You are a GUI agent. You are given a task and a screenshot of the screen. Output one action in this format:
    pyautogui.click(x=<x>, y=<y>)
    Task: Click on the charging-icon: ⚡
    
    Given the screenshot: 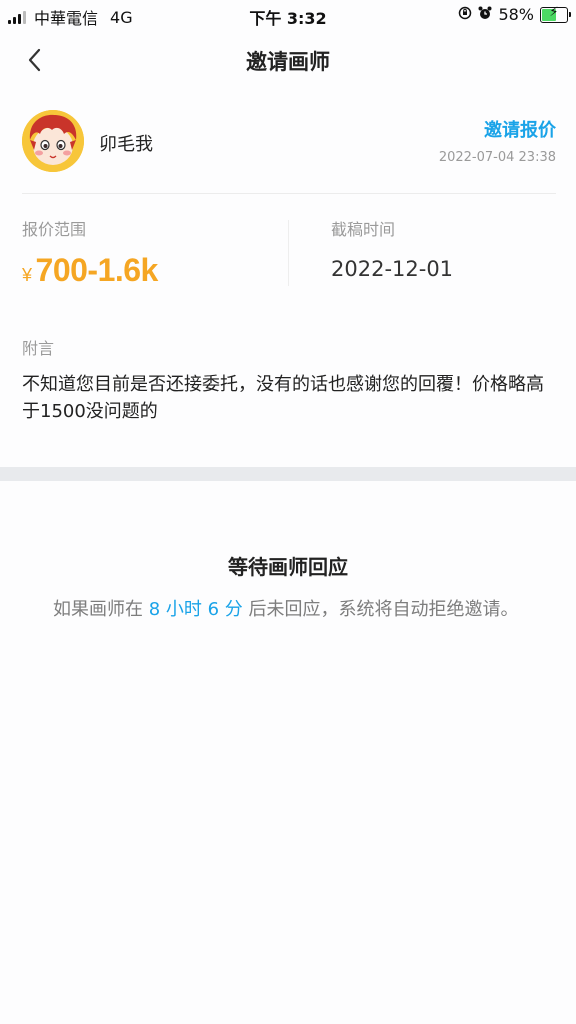 What is the action you would take?
    pyautogui.click(x=554, y=12)
    